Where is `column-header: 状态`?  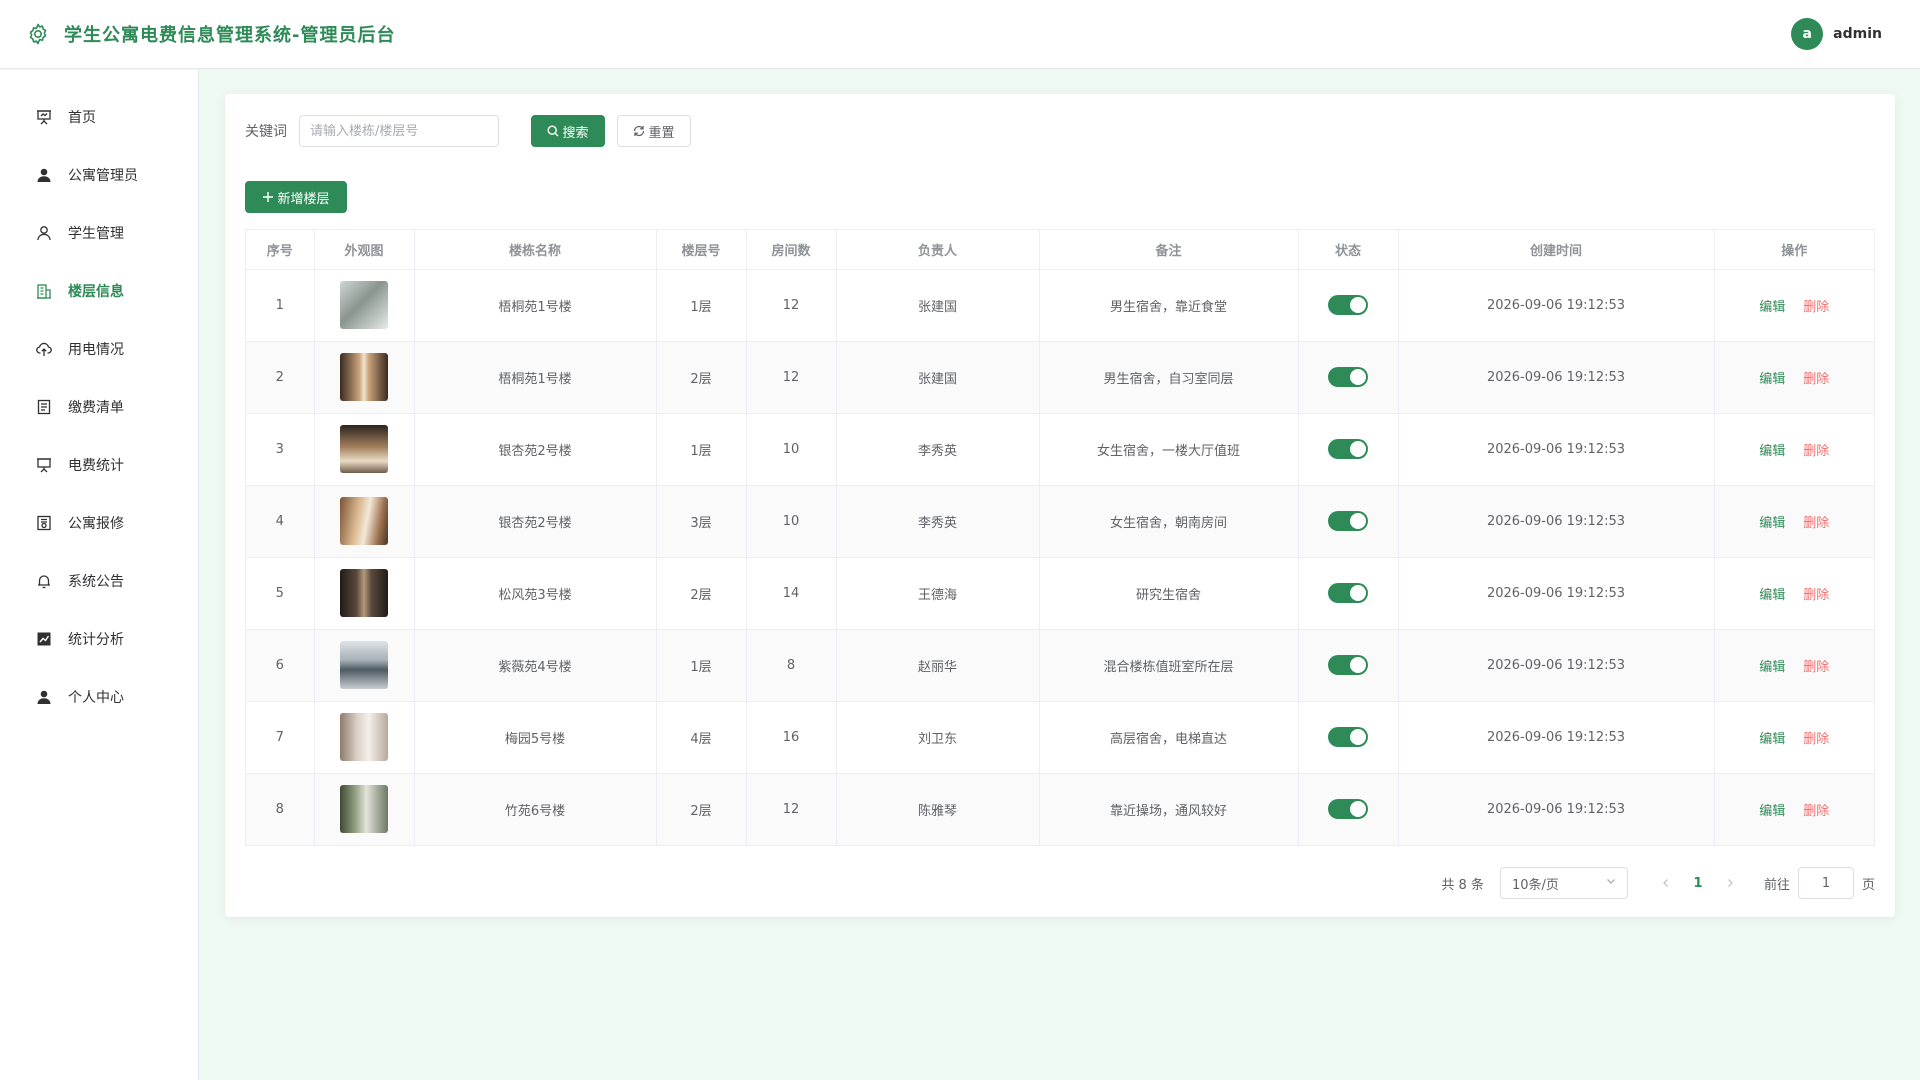 column-header: 状态 is located at coordinates (1348, 250).